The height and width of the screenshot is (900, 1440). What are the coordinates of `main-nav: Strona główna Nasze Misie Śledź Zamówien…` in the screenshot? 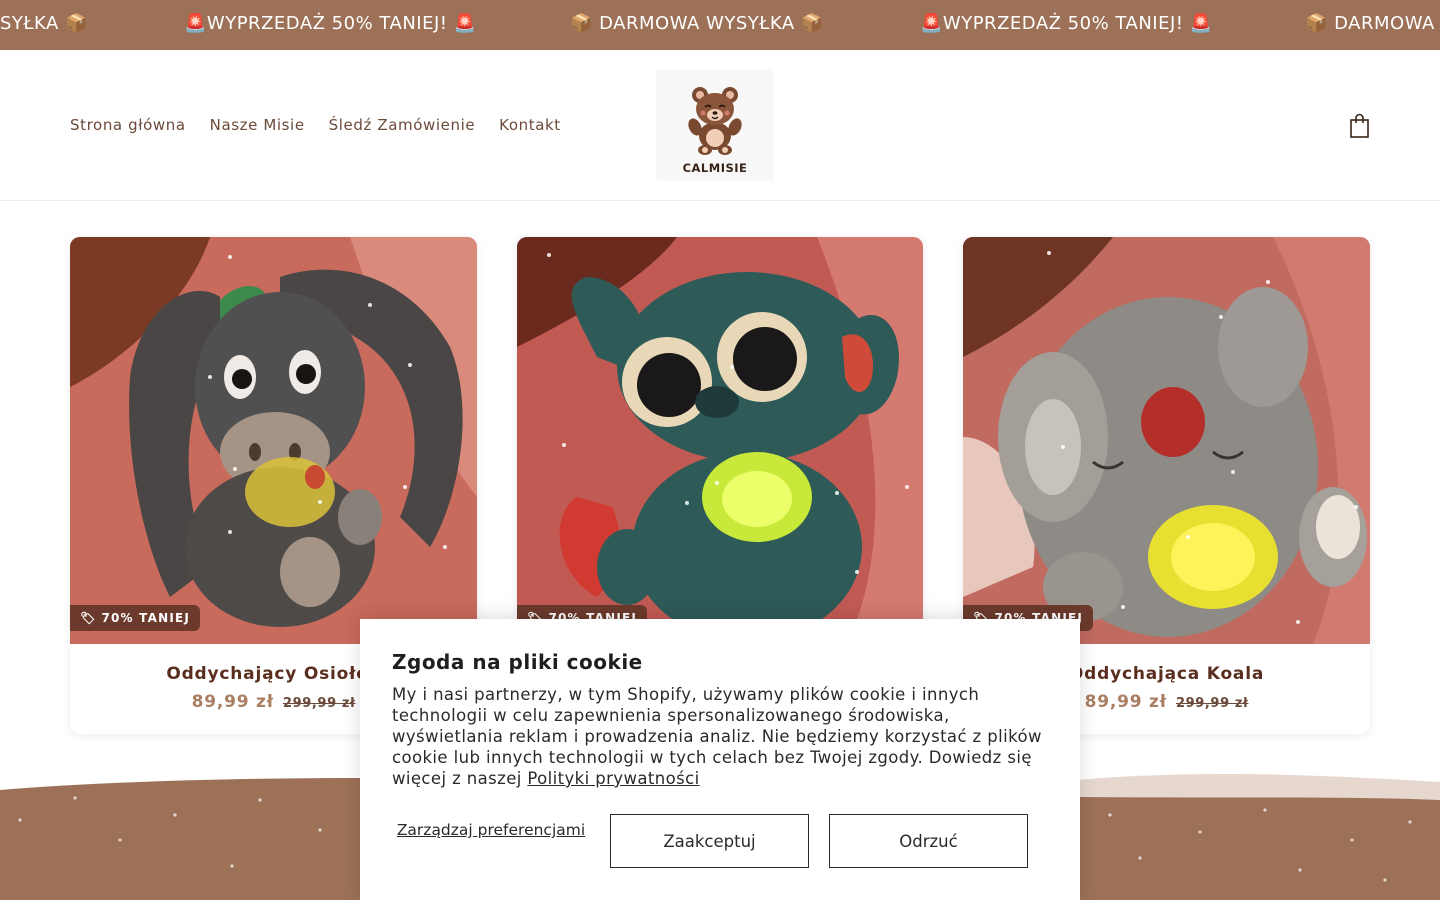 It's located at (327, 125).